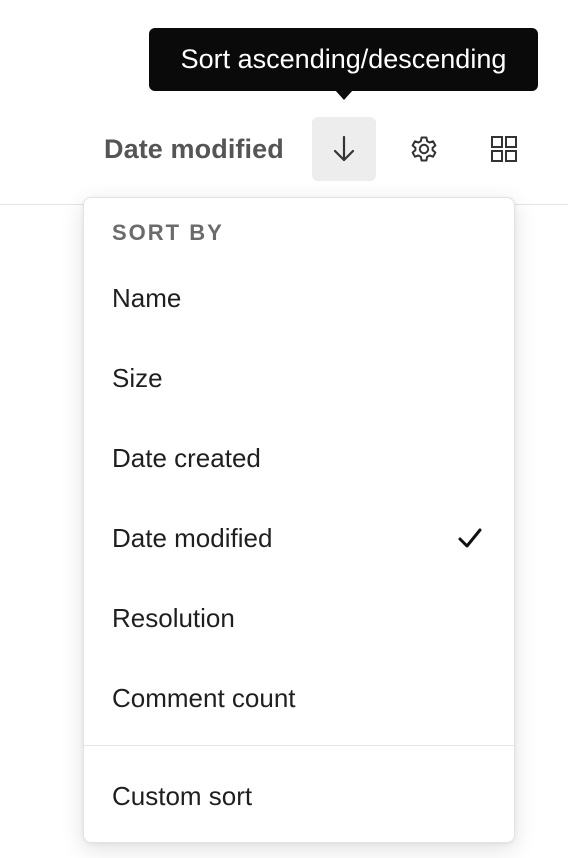 This screenshot has height=858, width=568. What do you see at coordinates (173, 618) in the screenshot?
I see `menu-item-label: Resolution` at bounding box center [173, 618].